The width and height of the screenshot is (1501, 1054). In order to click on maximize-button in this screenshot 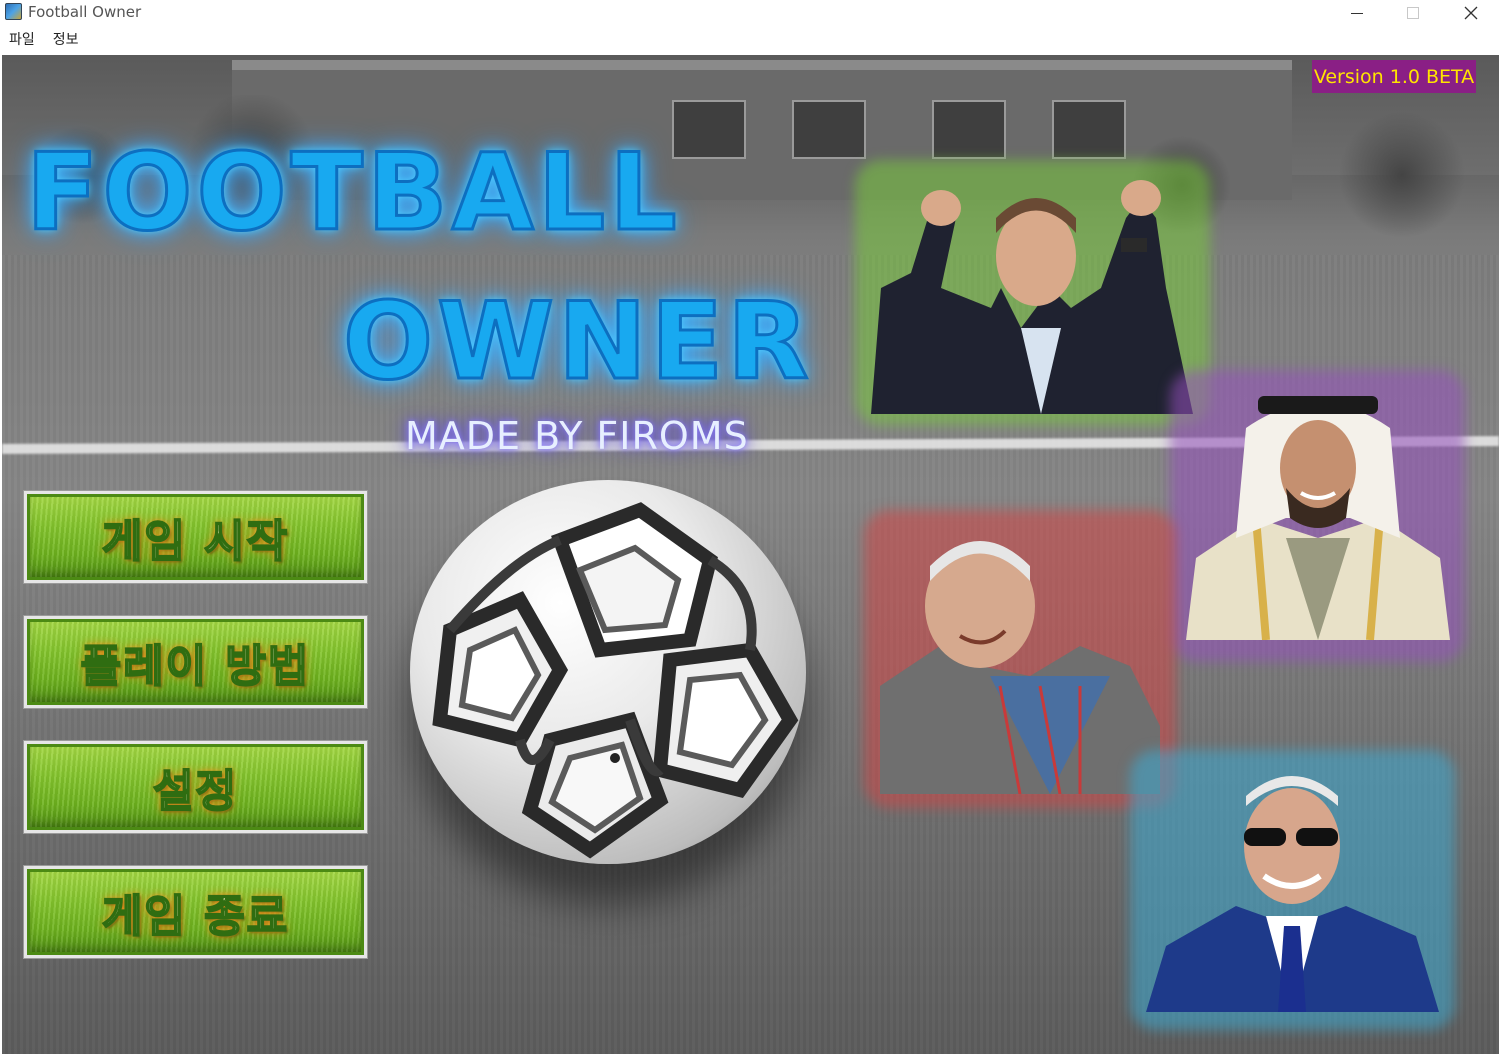, I will do `click(1413, 13)`.